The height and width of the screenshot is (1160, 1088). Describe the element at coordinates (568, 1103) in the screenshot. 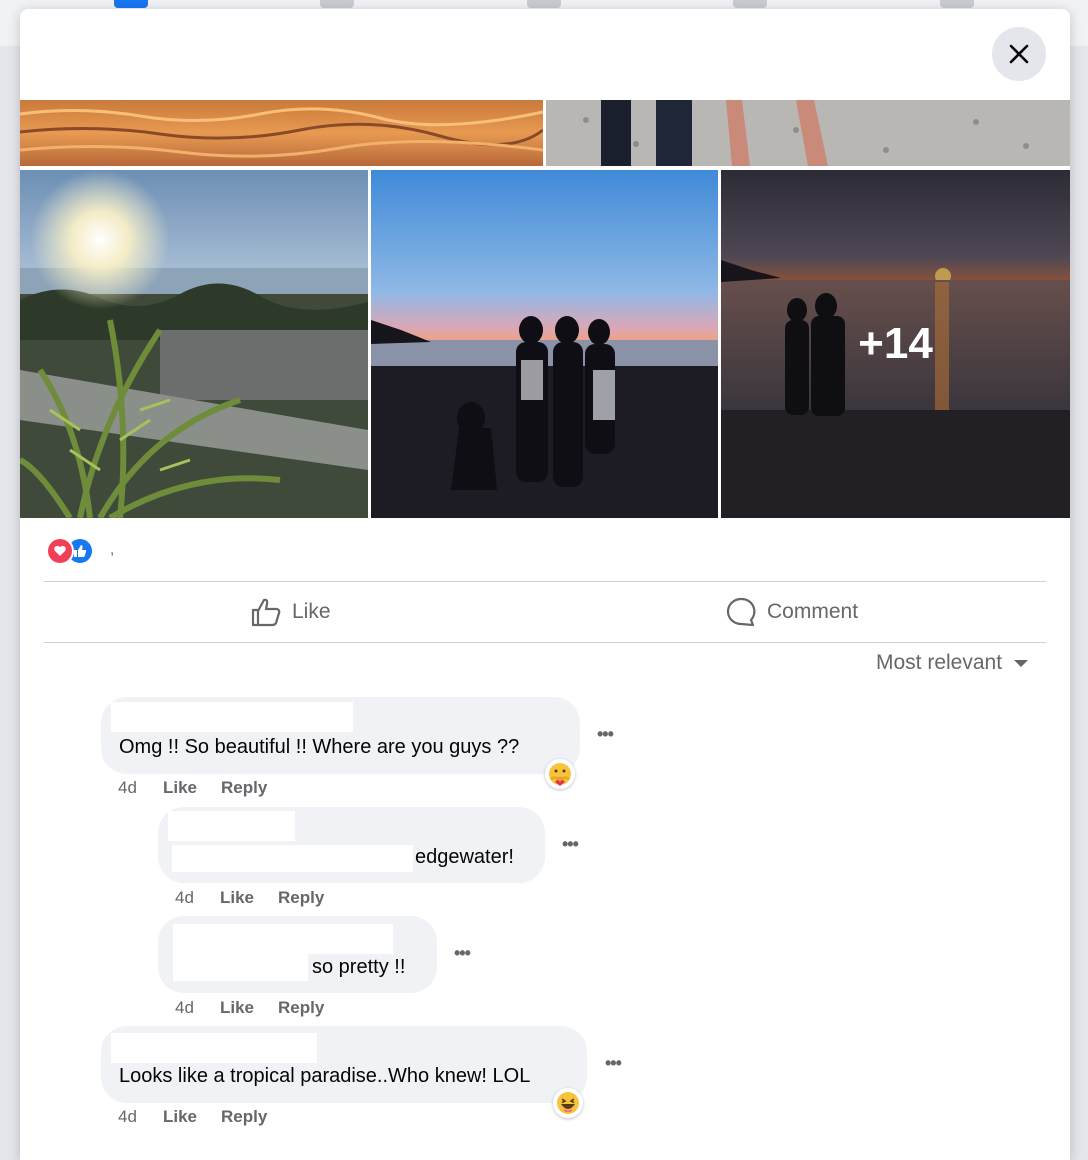

I see `haha-emoji-icon` at that location.